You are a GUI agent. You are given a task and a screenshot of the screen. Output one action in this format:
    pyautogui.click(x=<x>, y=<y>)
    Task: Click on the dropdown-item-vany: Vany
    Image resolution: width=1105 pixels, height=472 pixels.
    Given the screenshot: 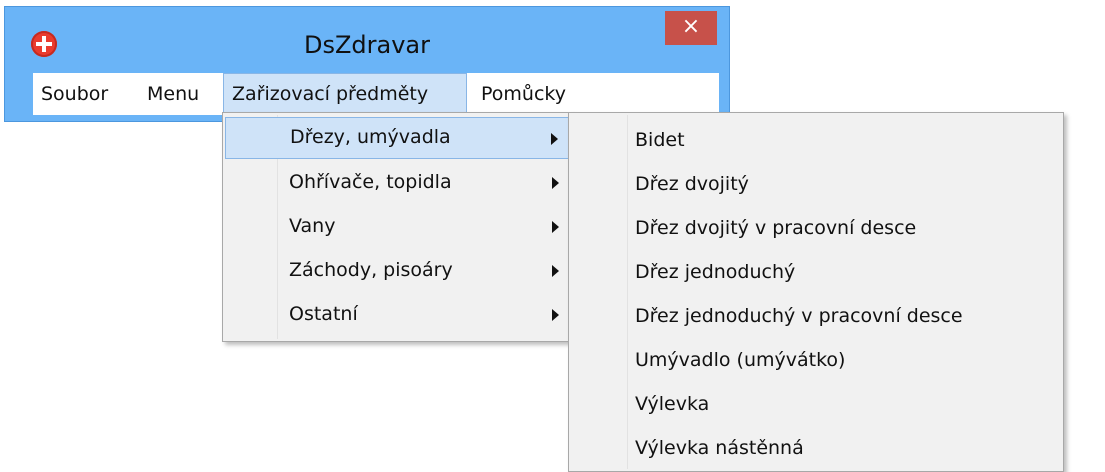 What is the action you would take?
    pyautogui.click(x=398, y=226)
    